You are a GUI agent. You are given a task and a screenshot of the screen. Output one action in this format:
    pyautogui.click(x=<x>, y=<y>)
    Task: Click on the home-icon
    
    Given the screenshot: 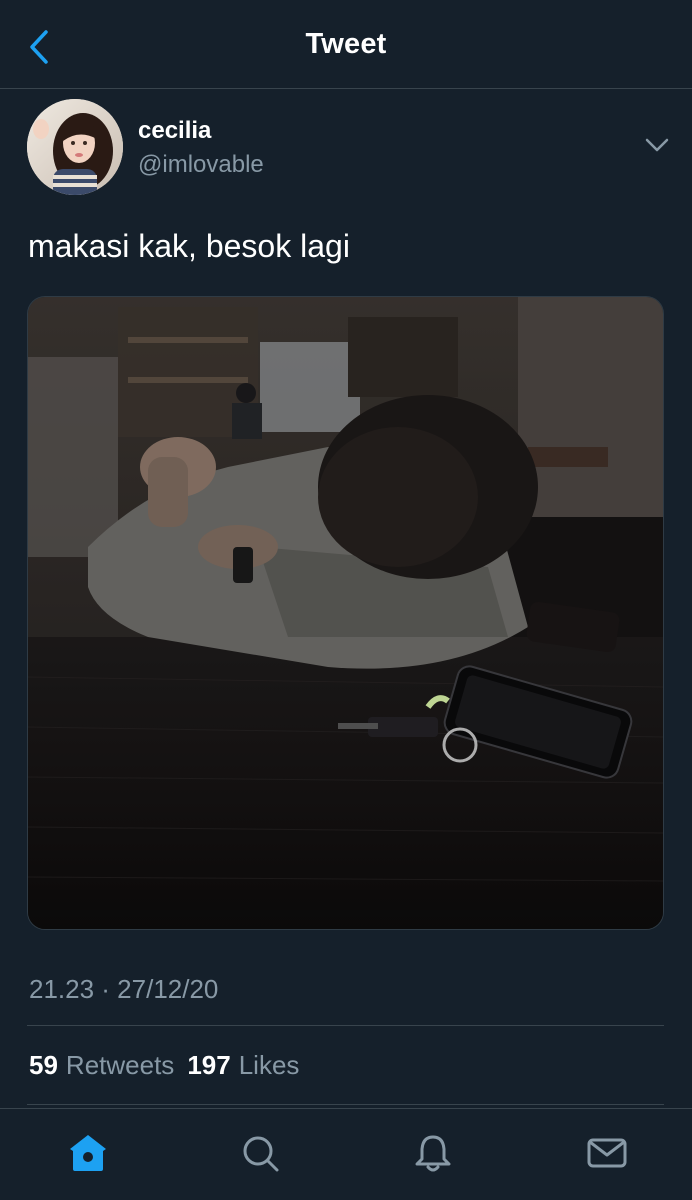 What is the action you would take?
    pyautogui.click(x=88, y=1153)
    